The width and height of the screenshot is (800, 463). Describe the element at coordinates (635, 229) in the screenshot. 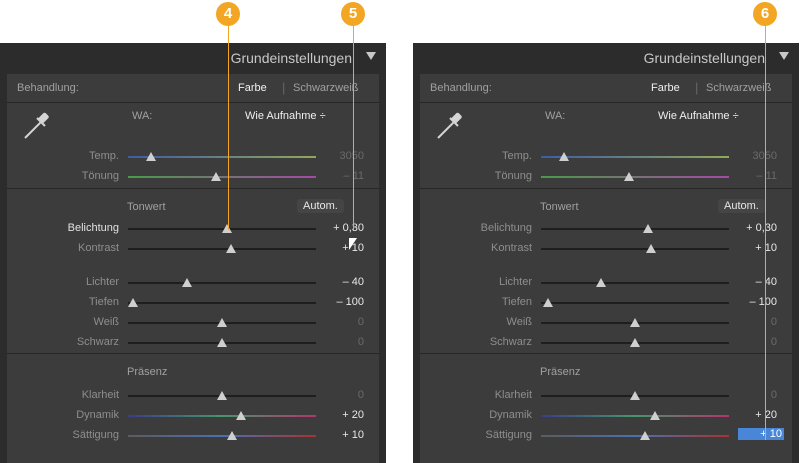

I see `exposure-slider` at that location.